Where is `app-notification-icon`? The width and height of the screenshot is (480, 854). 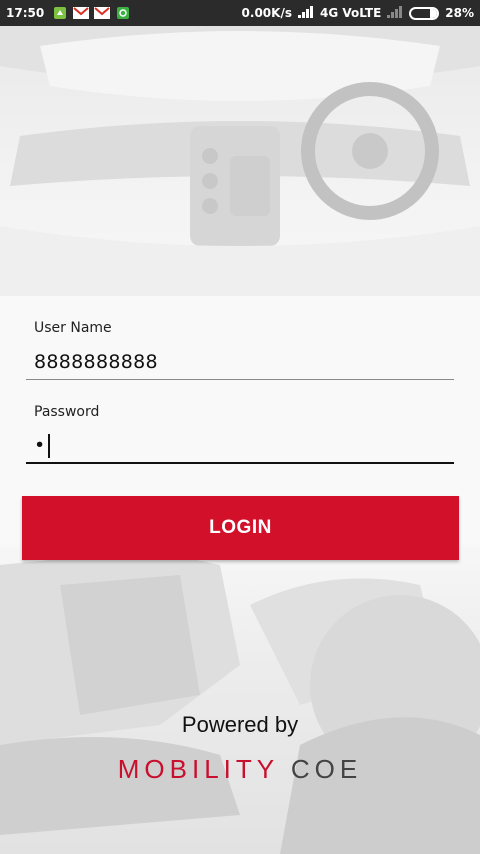
app-notification-icon is located at coordinates (123, 13).